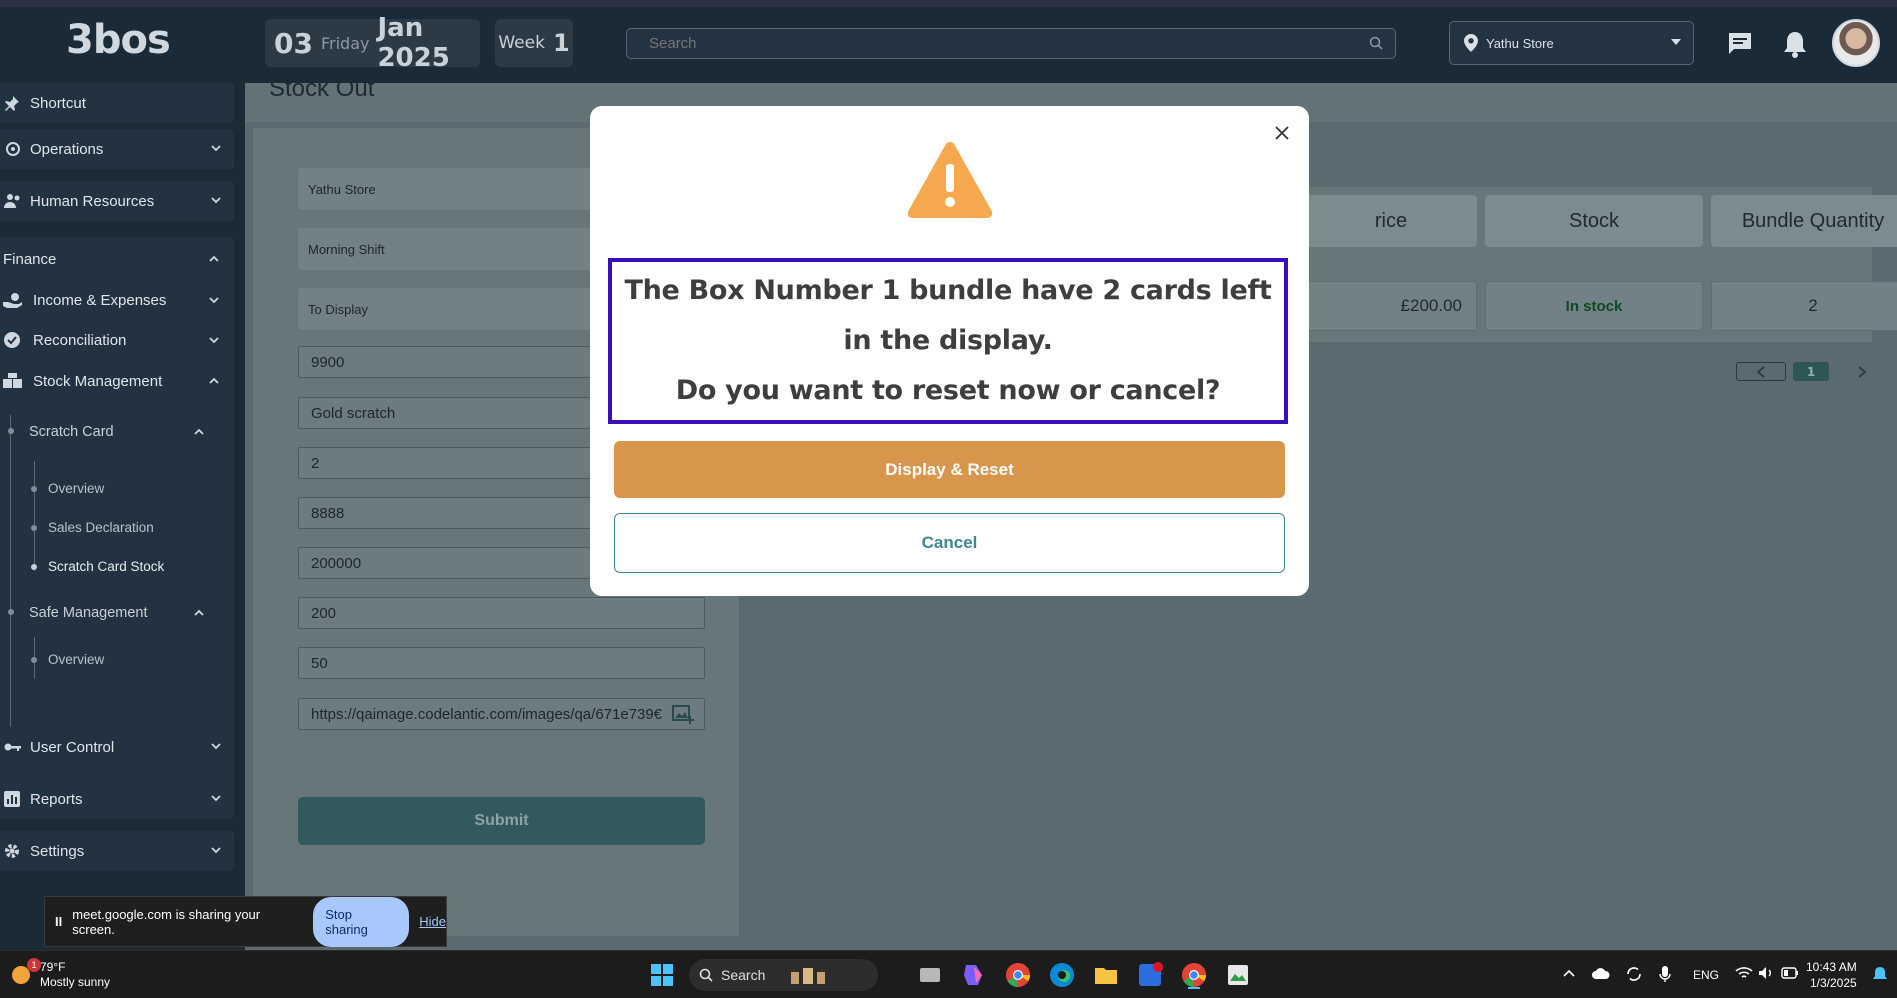 This screenshot has height=998, width=1897. What do you see at coordinates (930, 975) in the screenshot?
I see `task-view-icon` at bounding box center [930, 975].